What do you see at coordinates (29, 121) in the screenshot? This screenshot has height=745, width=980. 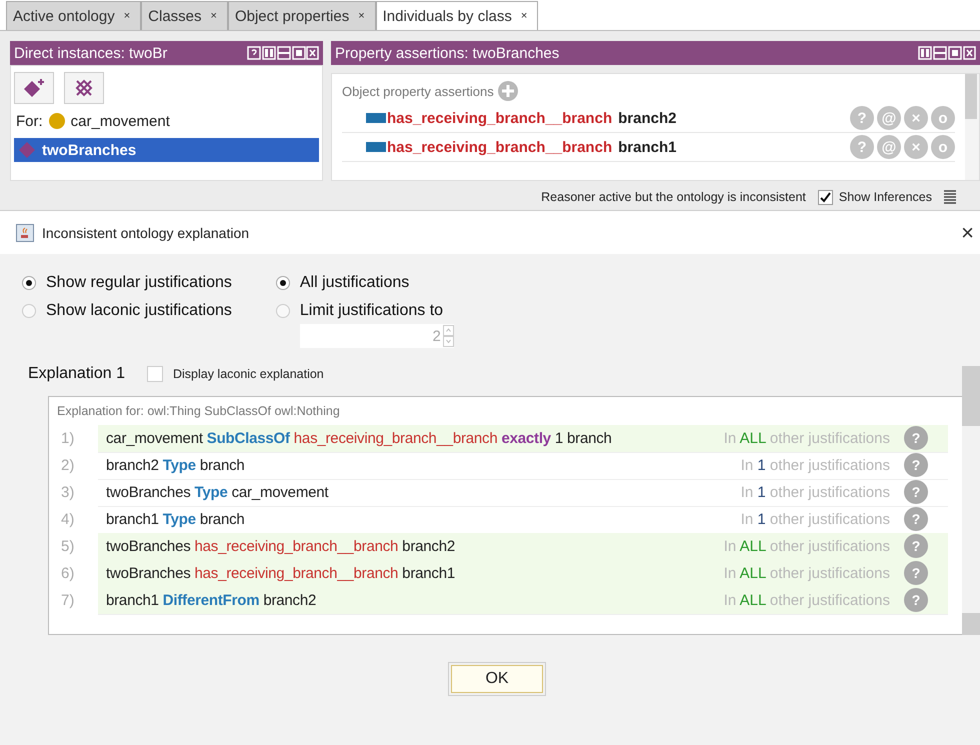 I see `for-label: For:` at bounding box center [29, 121].